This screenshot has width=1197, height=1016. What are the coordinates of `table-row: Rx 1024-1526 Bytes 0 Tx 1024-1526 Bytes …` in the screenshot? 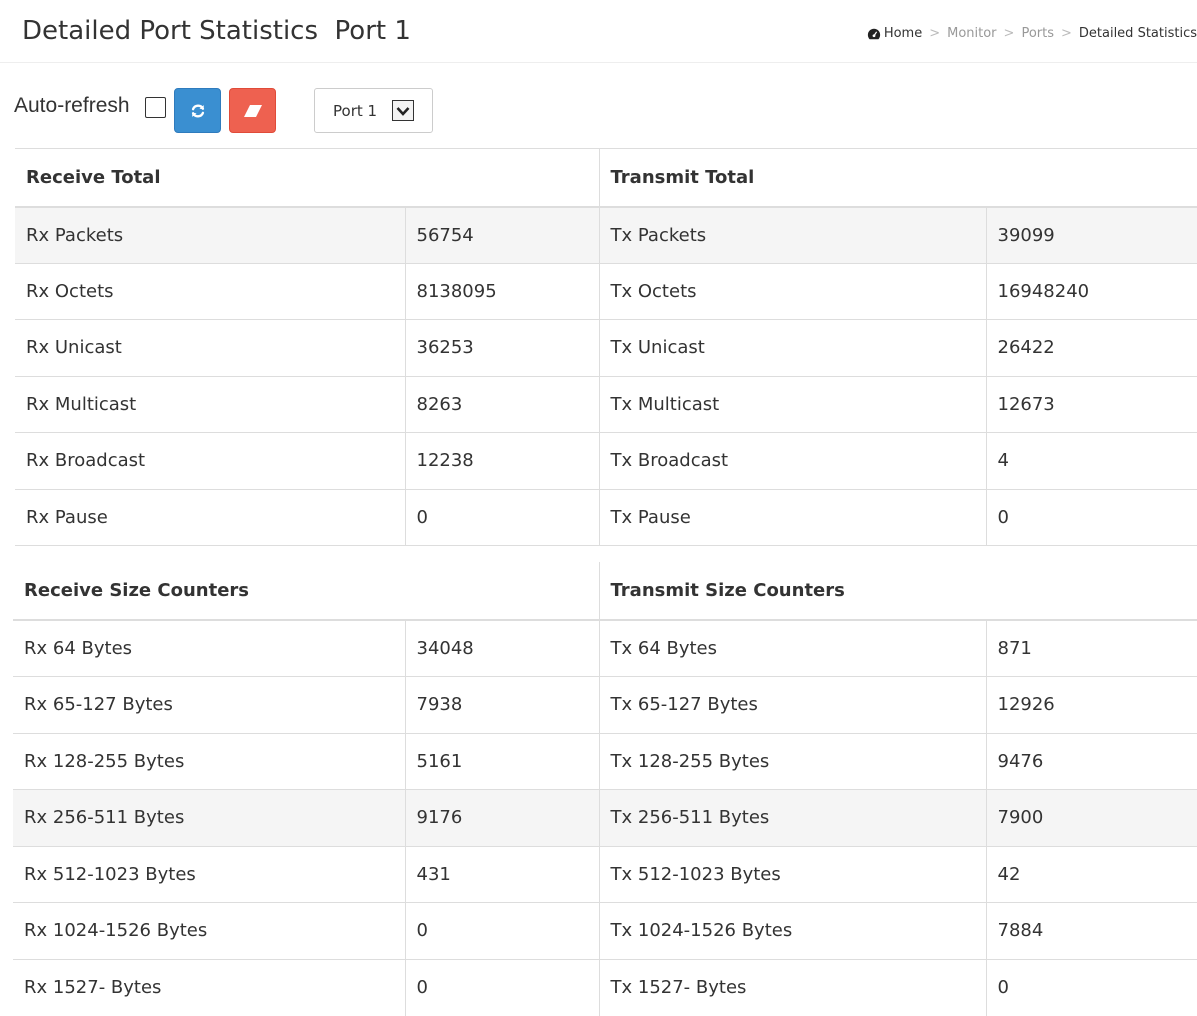 It's located at (605, 930).